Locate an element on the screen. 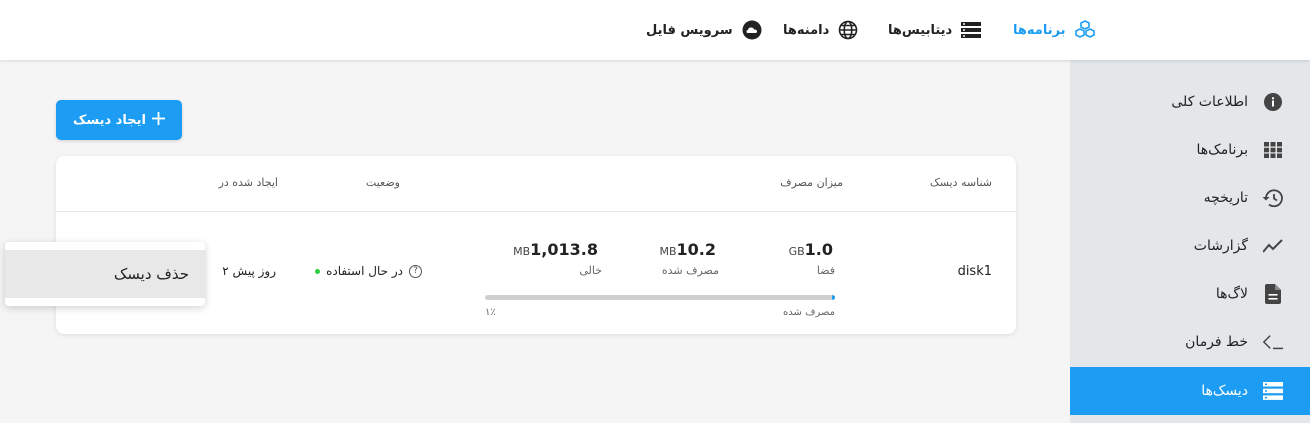  topnav-apps: برنامه‌ها is located at coordinates (1054, 30).